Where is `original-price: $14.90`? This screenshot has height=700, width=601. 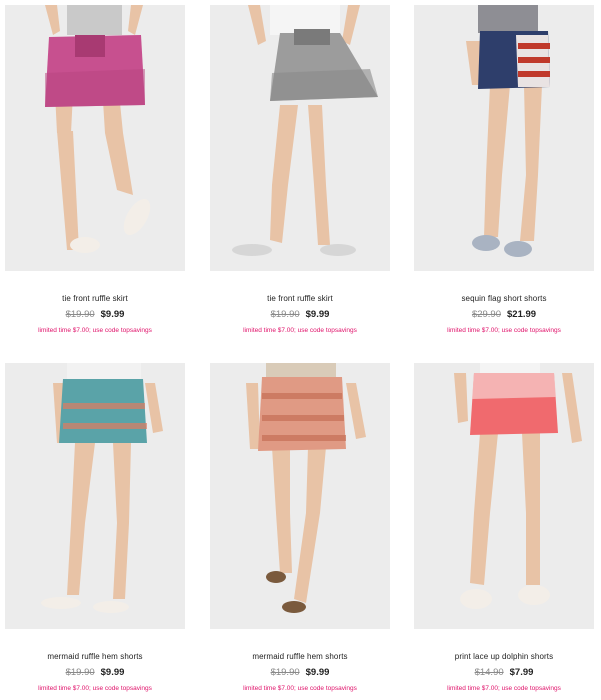 original-price: $14.90 is located at coordinates (489, 672).